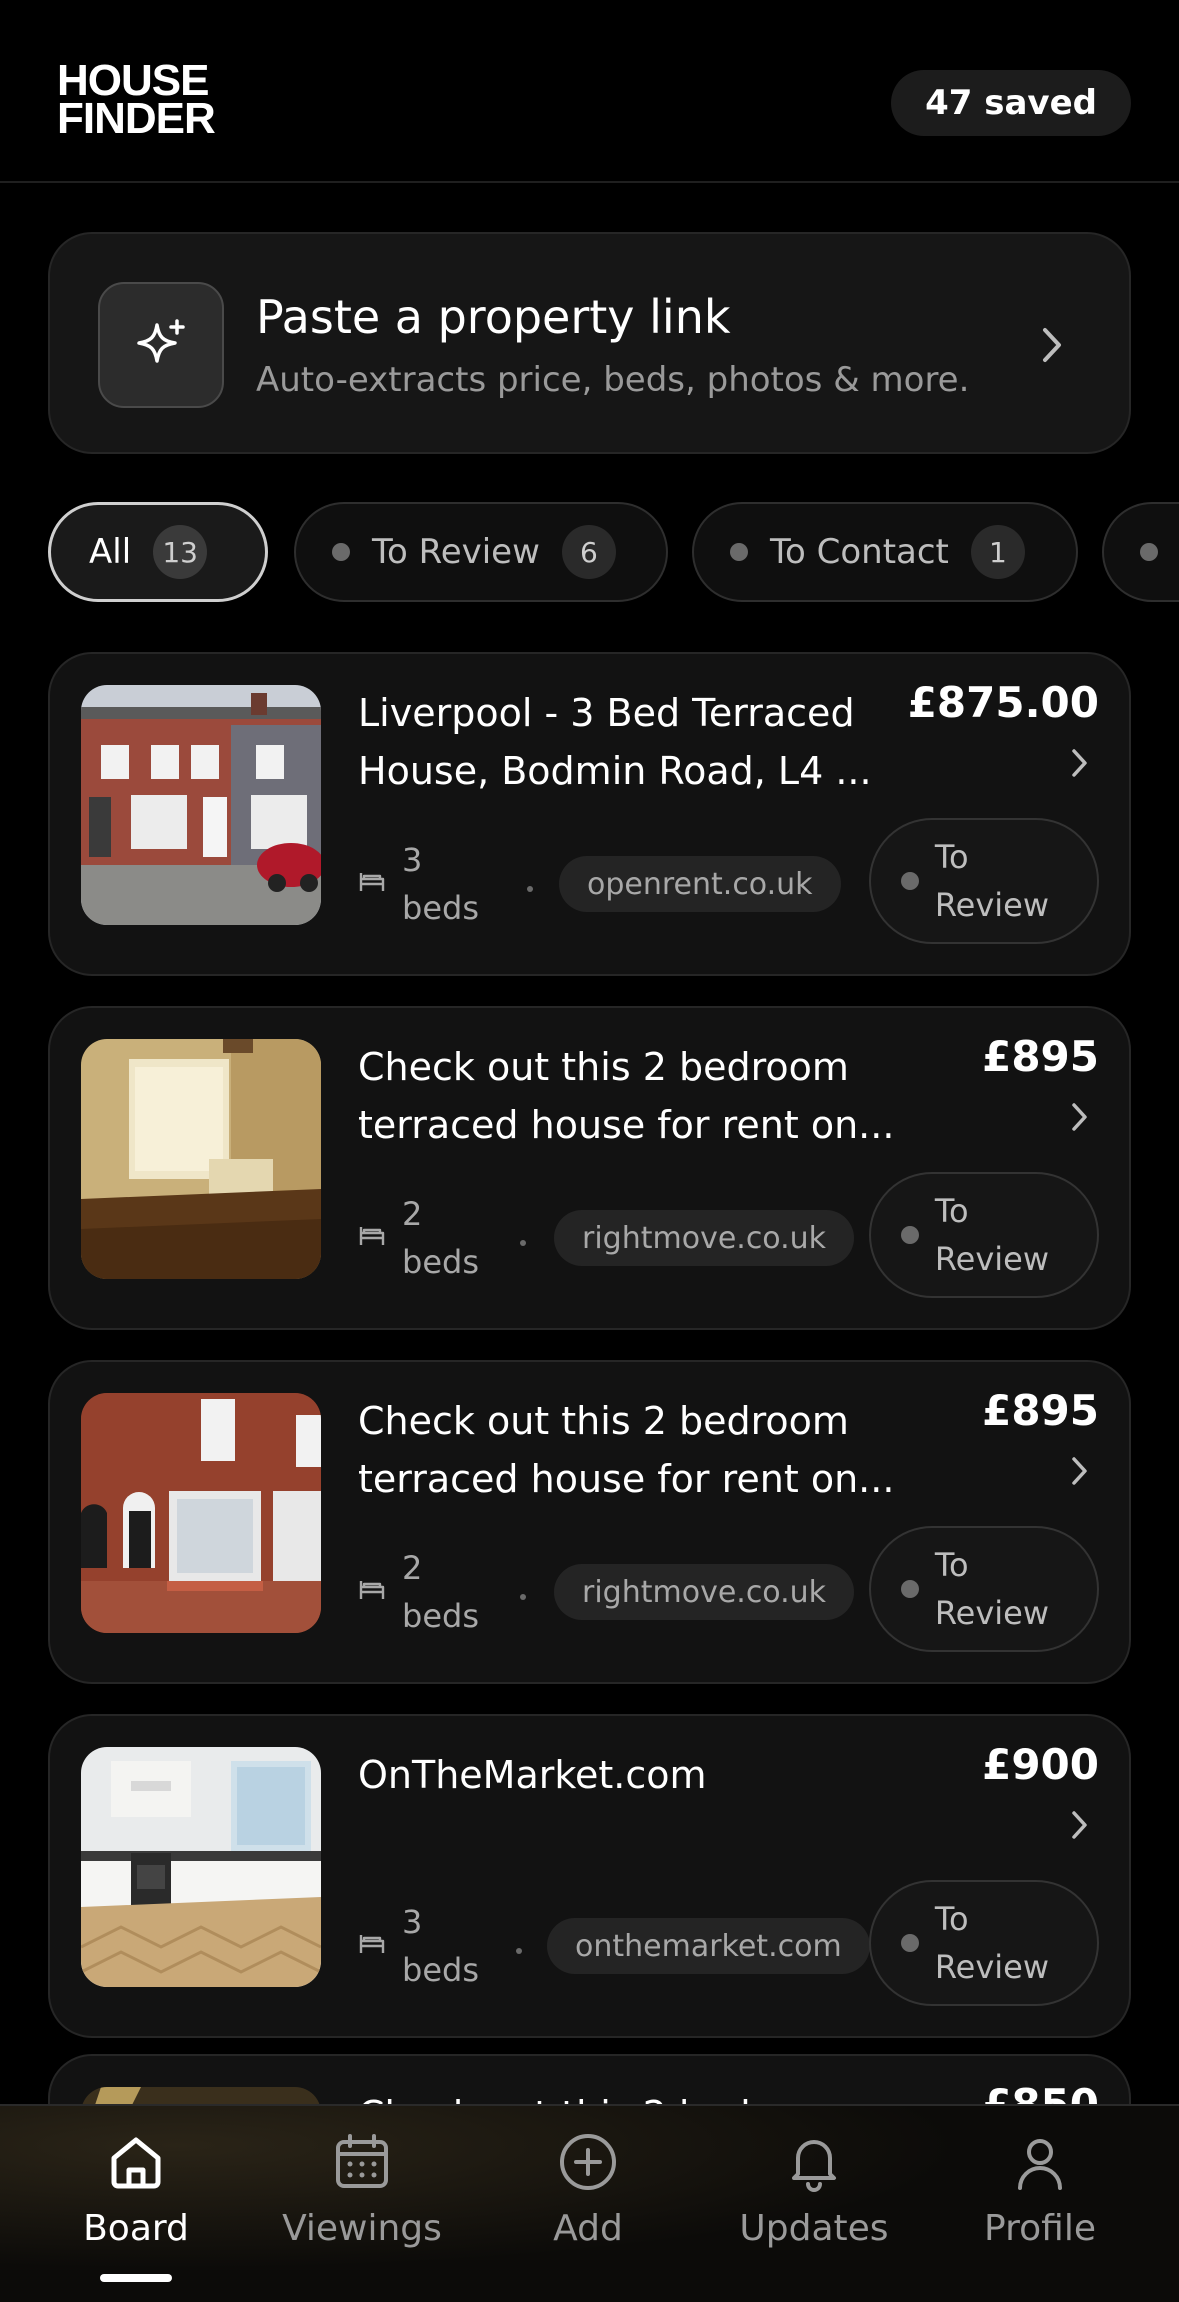  I want to click on nav-profile: Profile, so click(1040, 2189).